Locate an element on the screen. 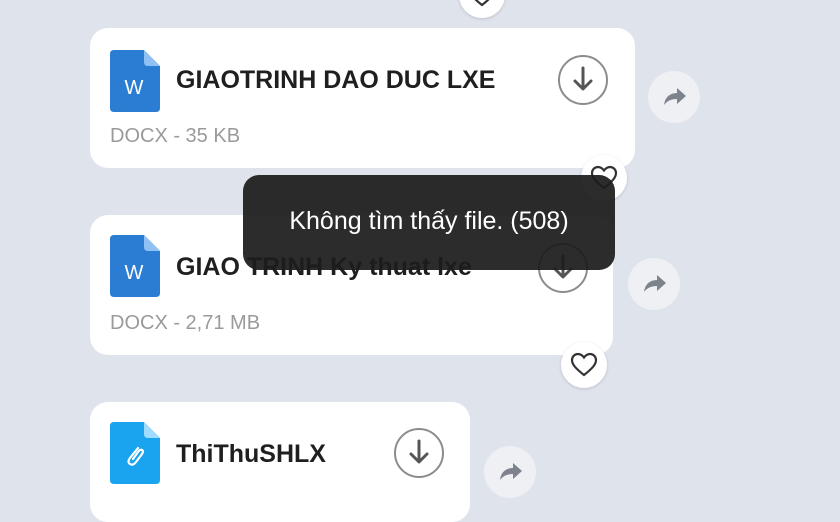  error-toast: Không tìm thấy file. (508) is located at coordinates (429, 222).